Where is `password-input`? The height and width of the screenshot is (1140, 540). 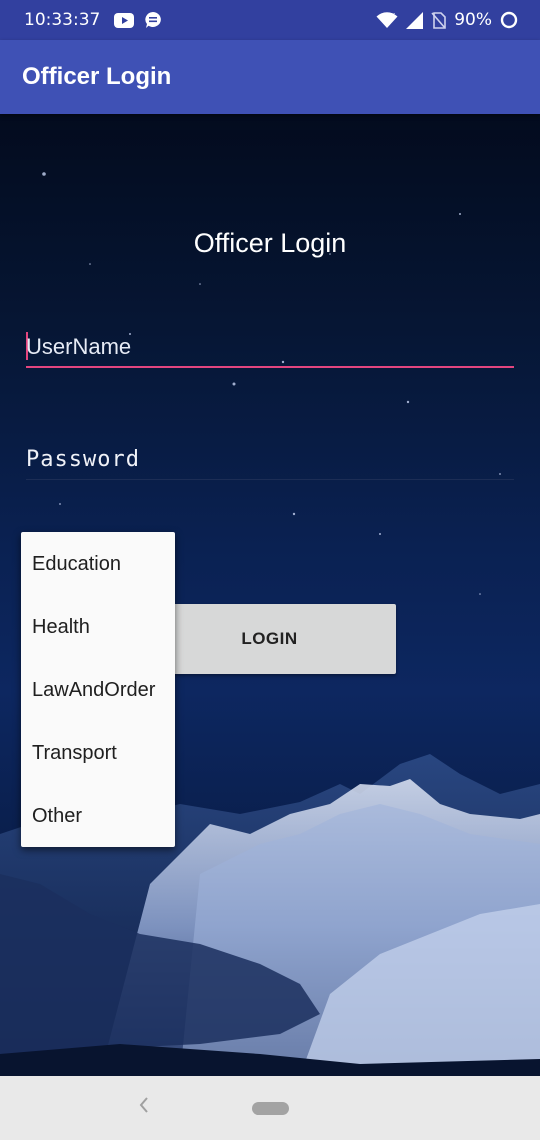
password-input is located at coordinates (270, 463).